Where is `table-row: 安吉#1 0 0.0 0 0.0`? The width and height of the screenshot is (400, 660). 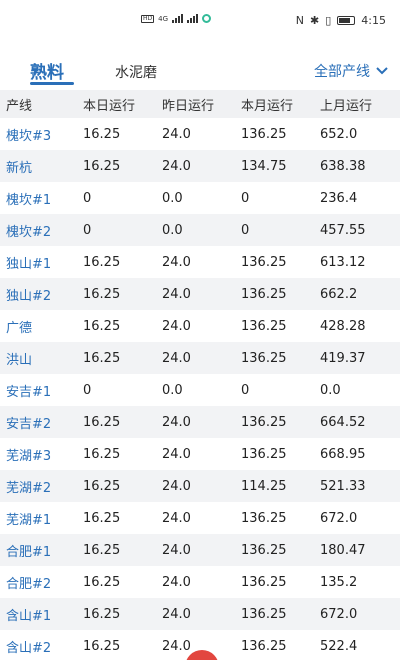 table-row: 安吉#1 0 0.0 0 0.0 is located at coordinates (200, 390).